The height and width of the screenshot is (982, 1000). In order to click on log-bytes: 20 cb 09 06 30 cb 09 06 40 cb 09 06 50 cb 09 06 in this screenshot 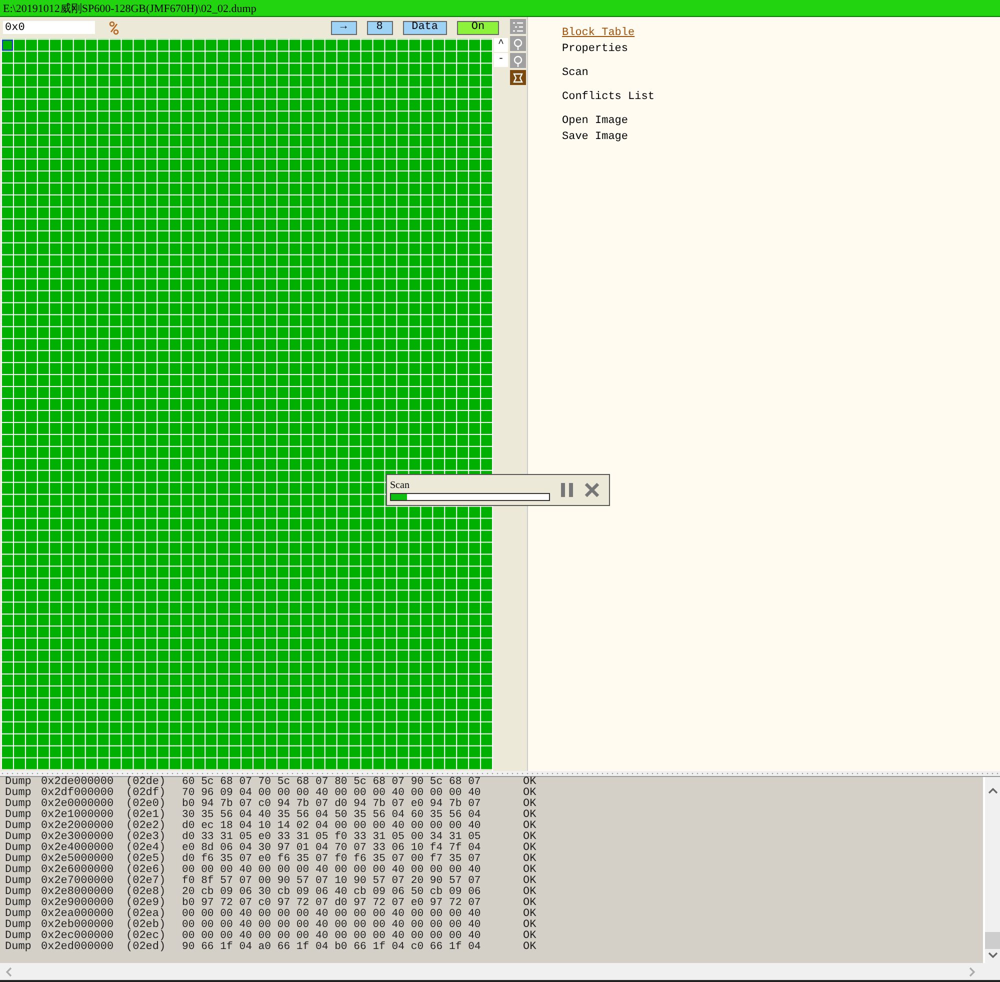, I will do `click(332, 892)`.